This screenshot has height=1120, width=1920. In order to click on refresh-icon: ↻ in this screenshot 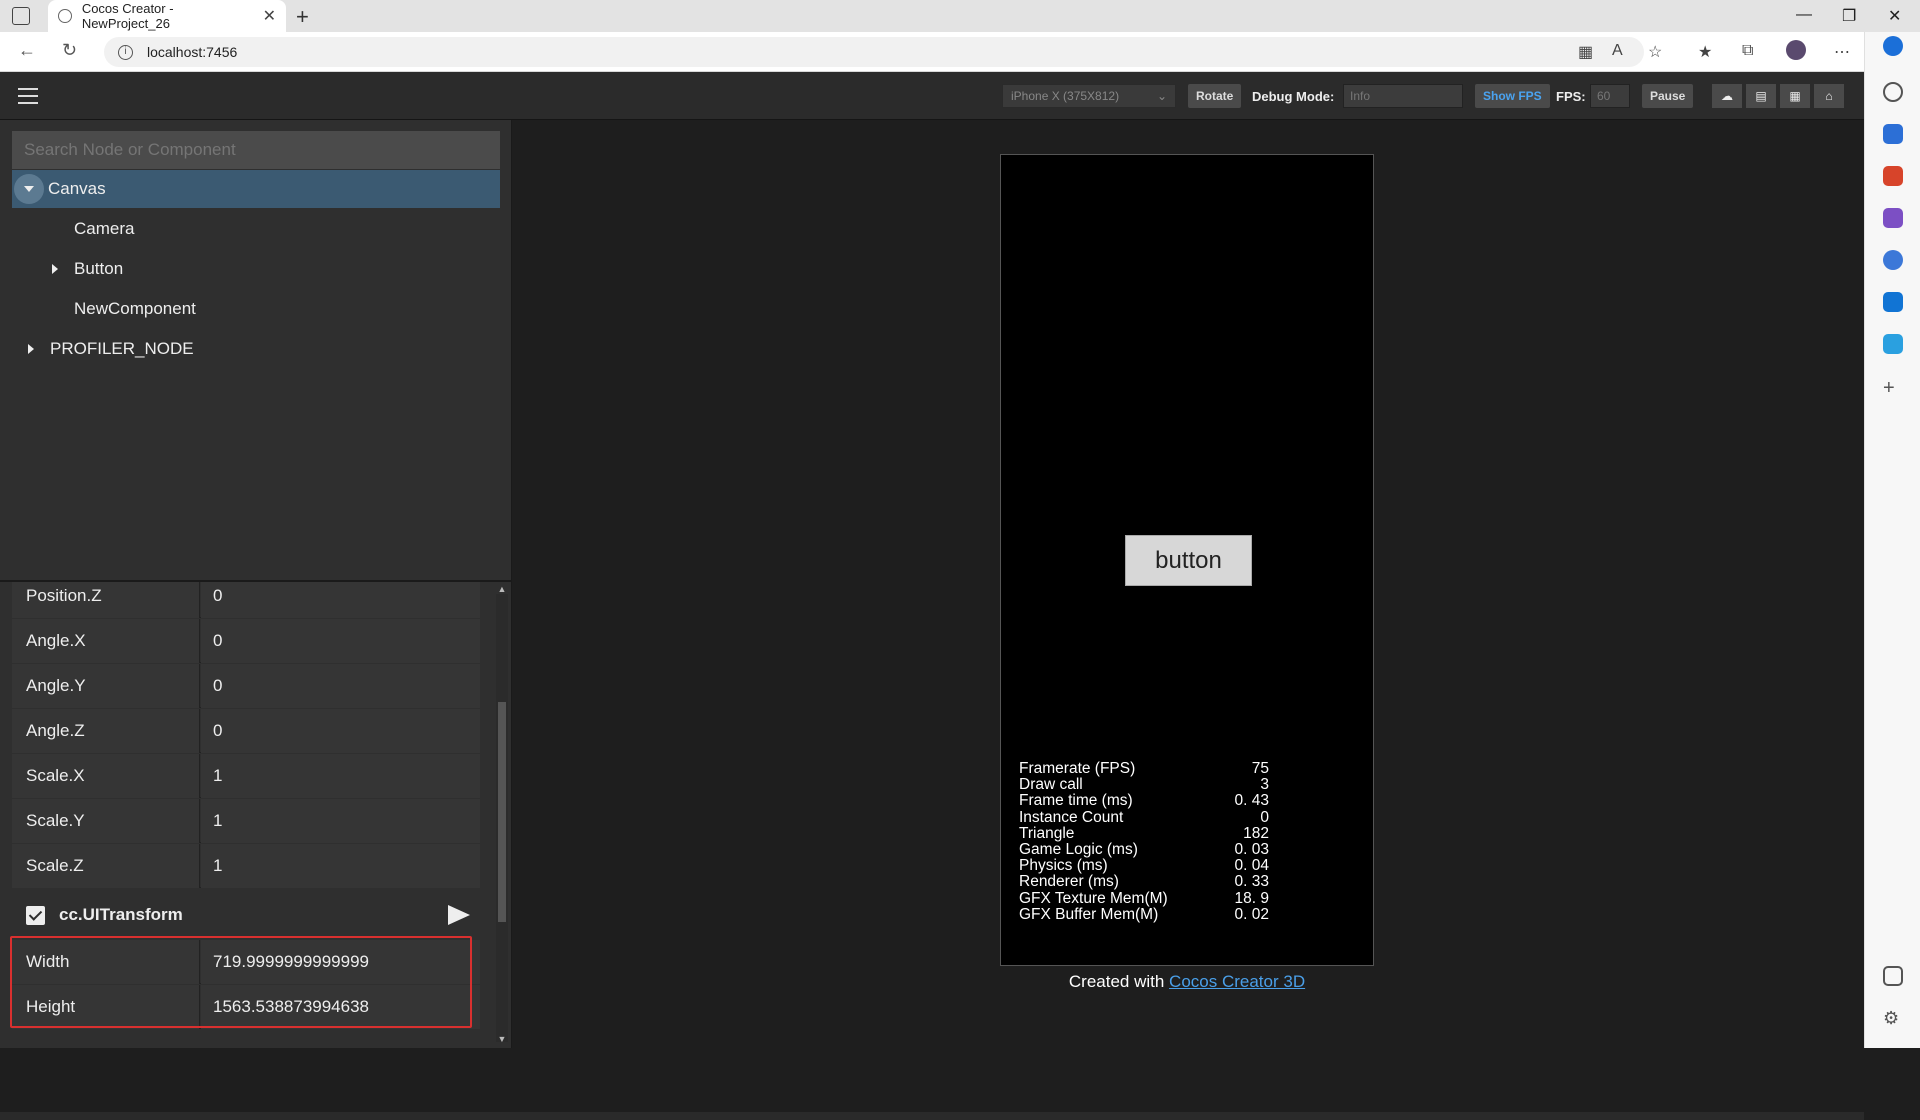, I will do `click(69, 50)`.